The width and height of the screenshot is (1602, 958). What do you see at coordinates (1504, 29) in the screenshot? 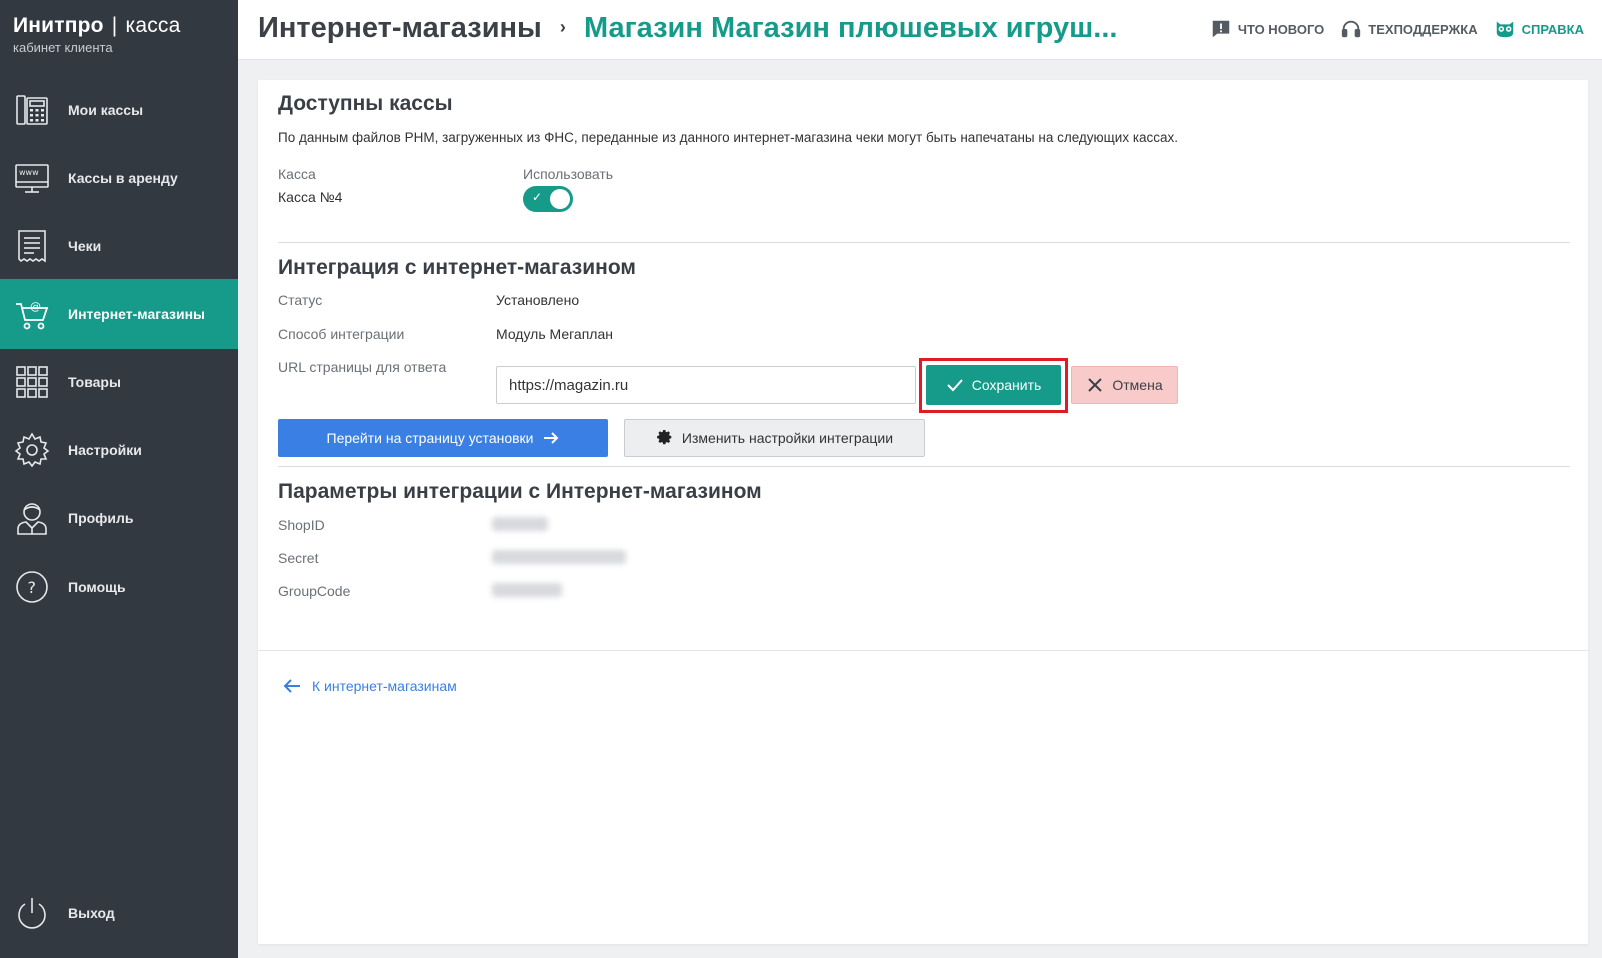
I see `owl-icon` at bounding box center [1504, 29].